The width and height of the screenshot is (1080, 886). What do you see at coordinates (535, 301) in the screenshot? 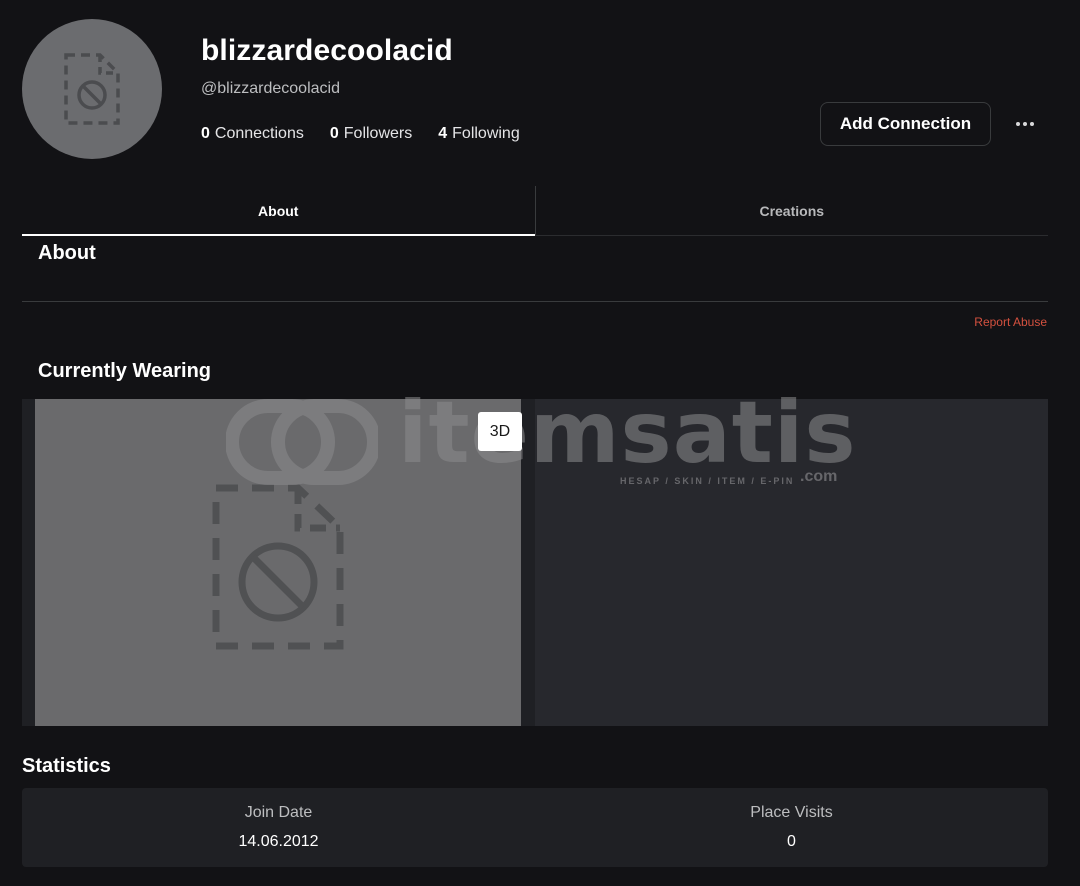
I see `divider` at bounding box center [535, 301].